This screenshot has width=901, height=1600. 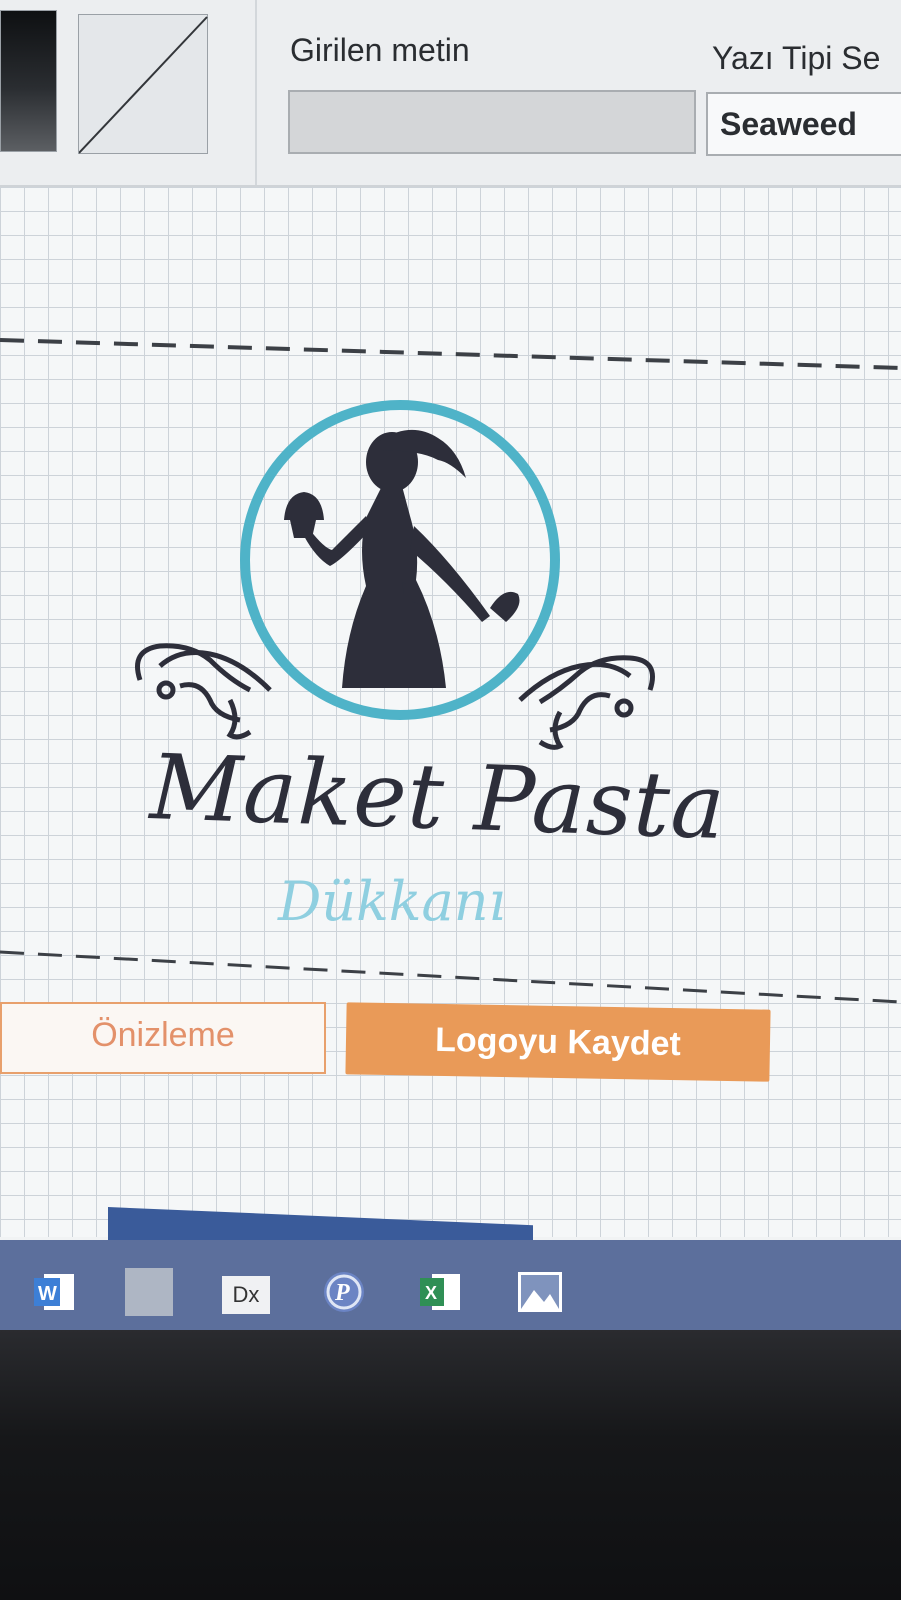 I want to click on entered-text-label: Girilen metin, so click(x=380, y=50).